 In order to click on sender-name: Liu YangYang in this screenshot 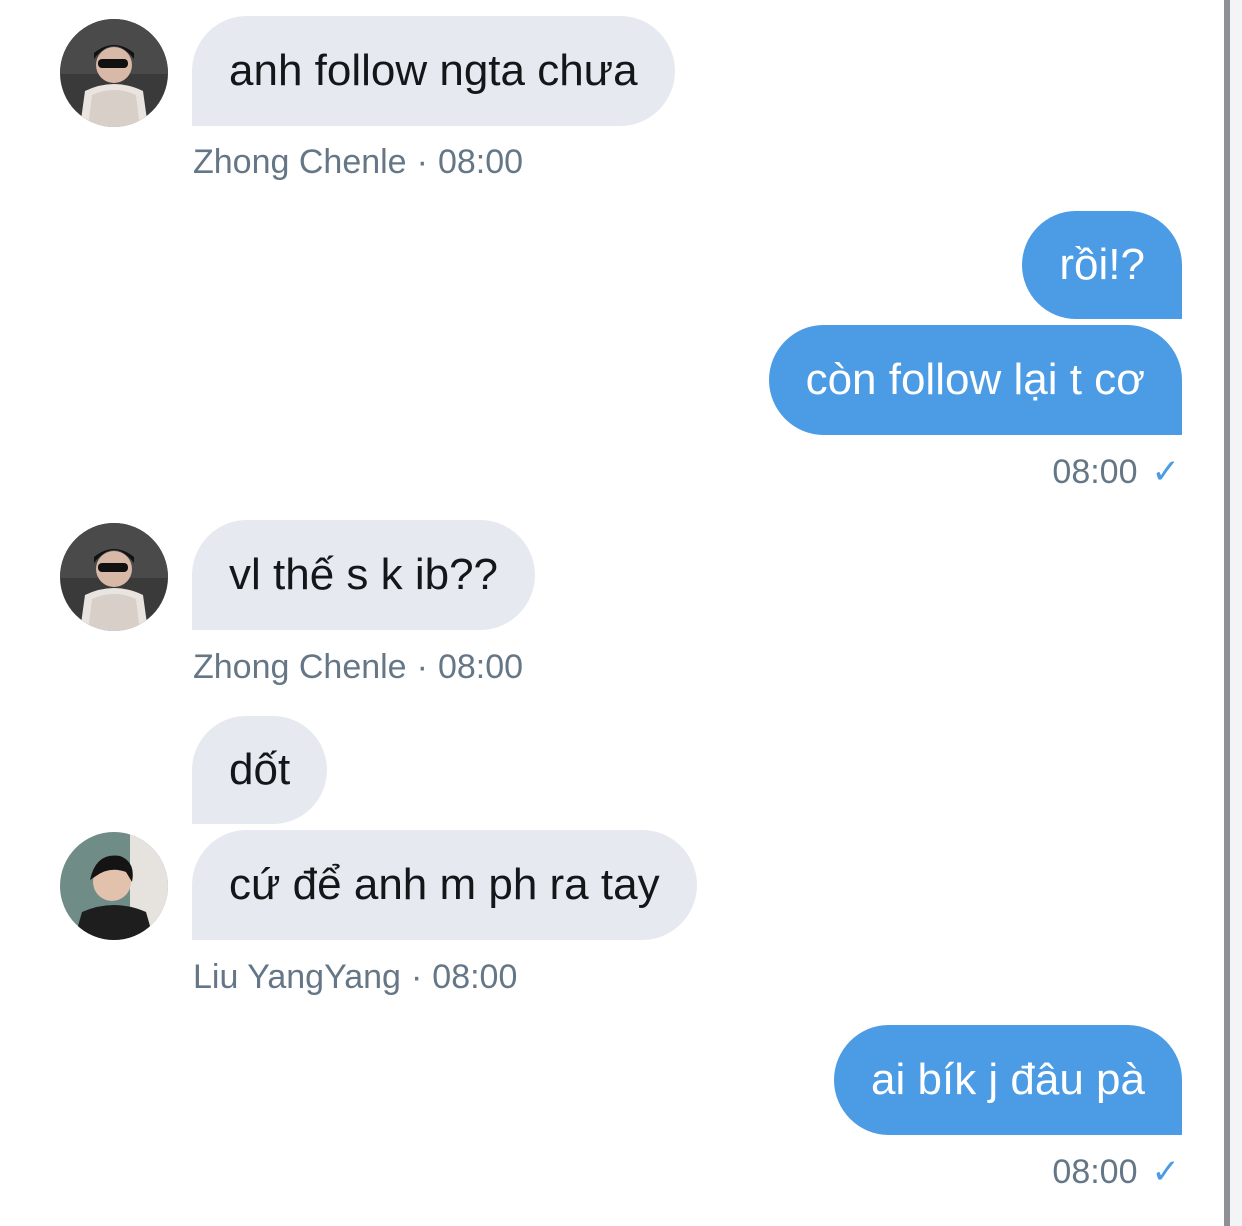, I will do `click(297, 977)`.